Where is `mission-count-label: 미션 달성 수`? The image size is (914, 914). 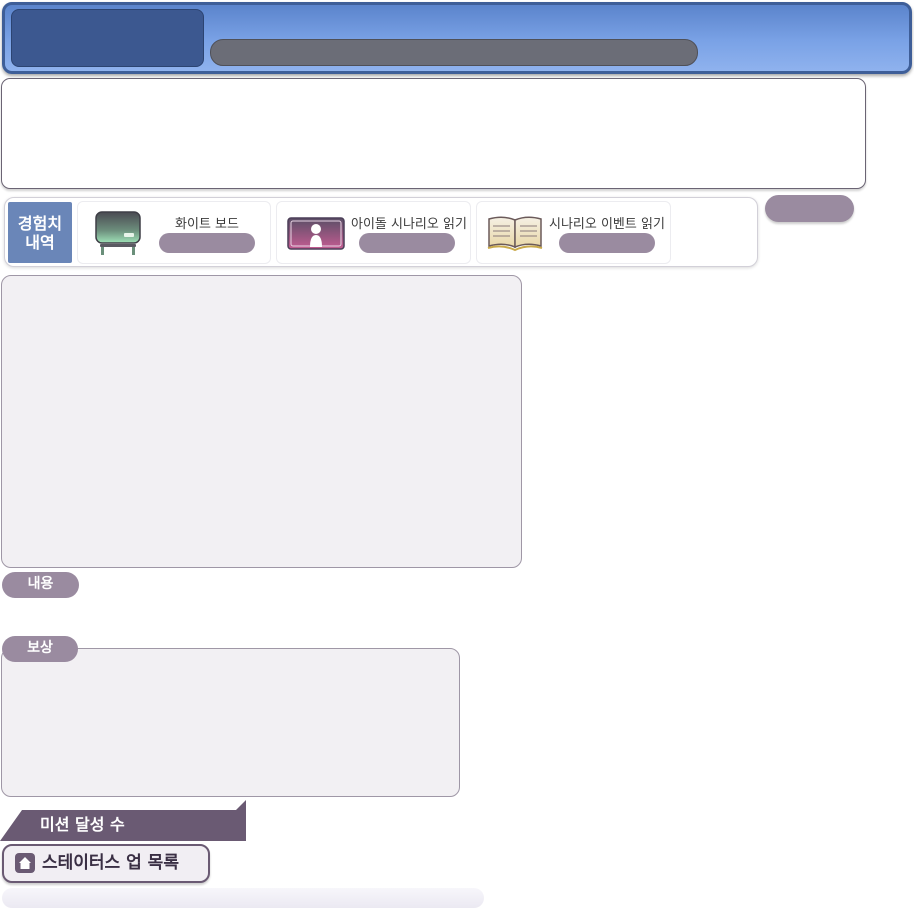
mission-count-label: 미션 달성 수 is located at coordinates (82, 824).